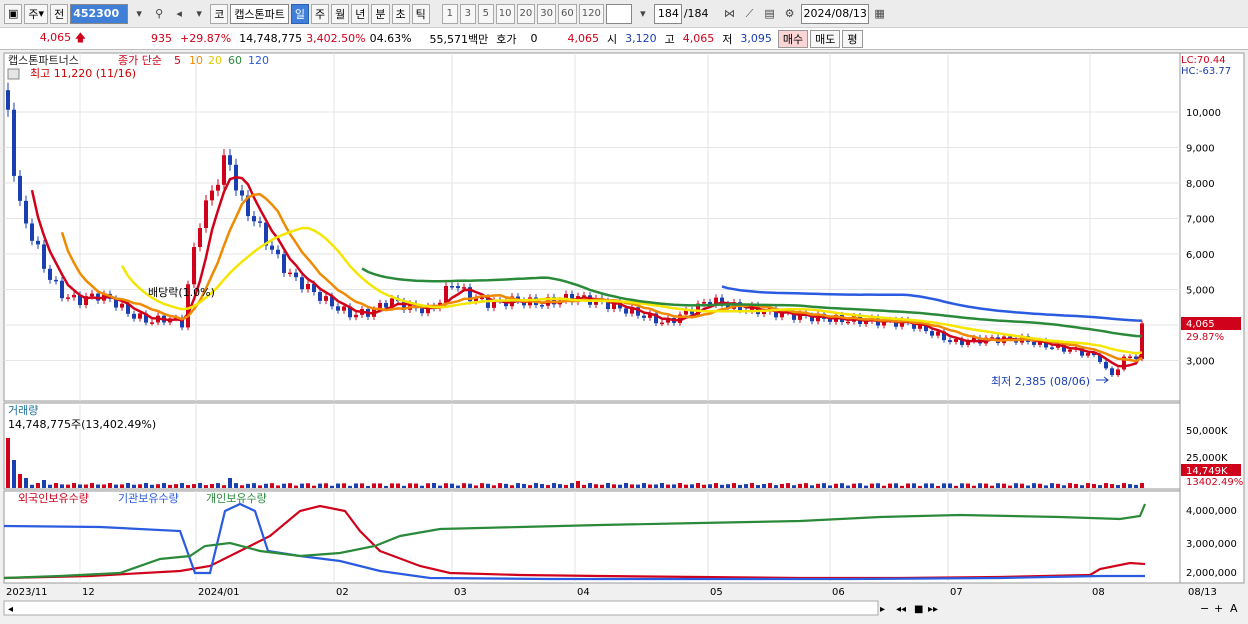 The width and height of the screenshot is (1248, 624). What do you see at coordinates (669, 39) in the screenshot?
I see `quote-high-label: 고` at bounding box center [669, 39].